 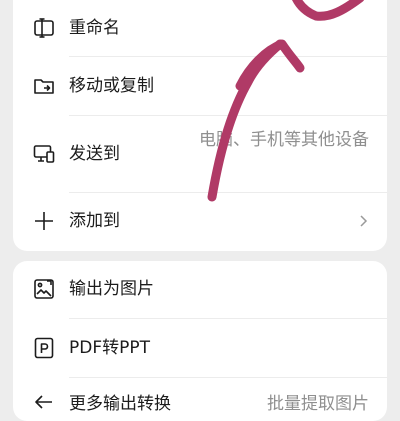 What do you see at coordinates (318, 404) in the screenshot?
I see `more-convert-hint: 批量提取图片` at bounding box center [318, 404].